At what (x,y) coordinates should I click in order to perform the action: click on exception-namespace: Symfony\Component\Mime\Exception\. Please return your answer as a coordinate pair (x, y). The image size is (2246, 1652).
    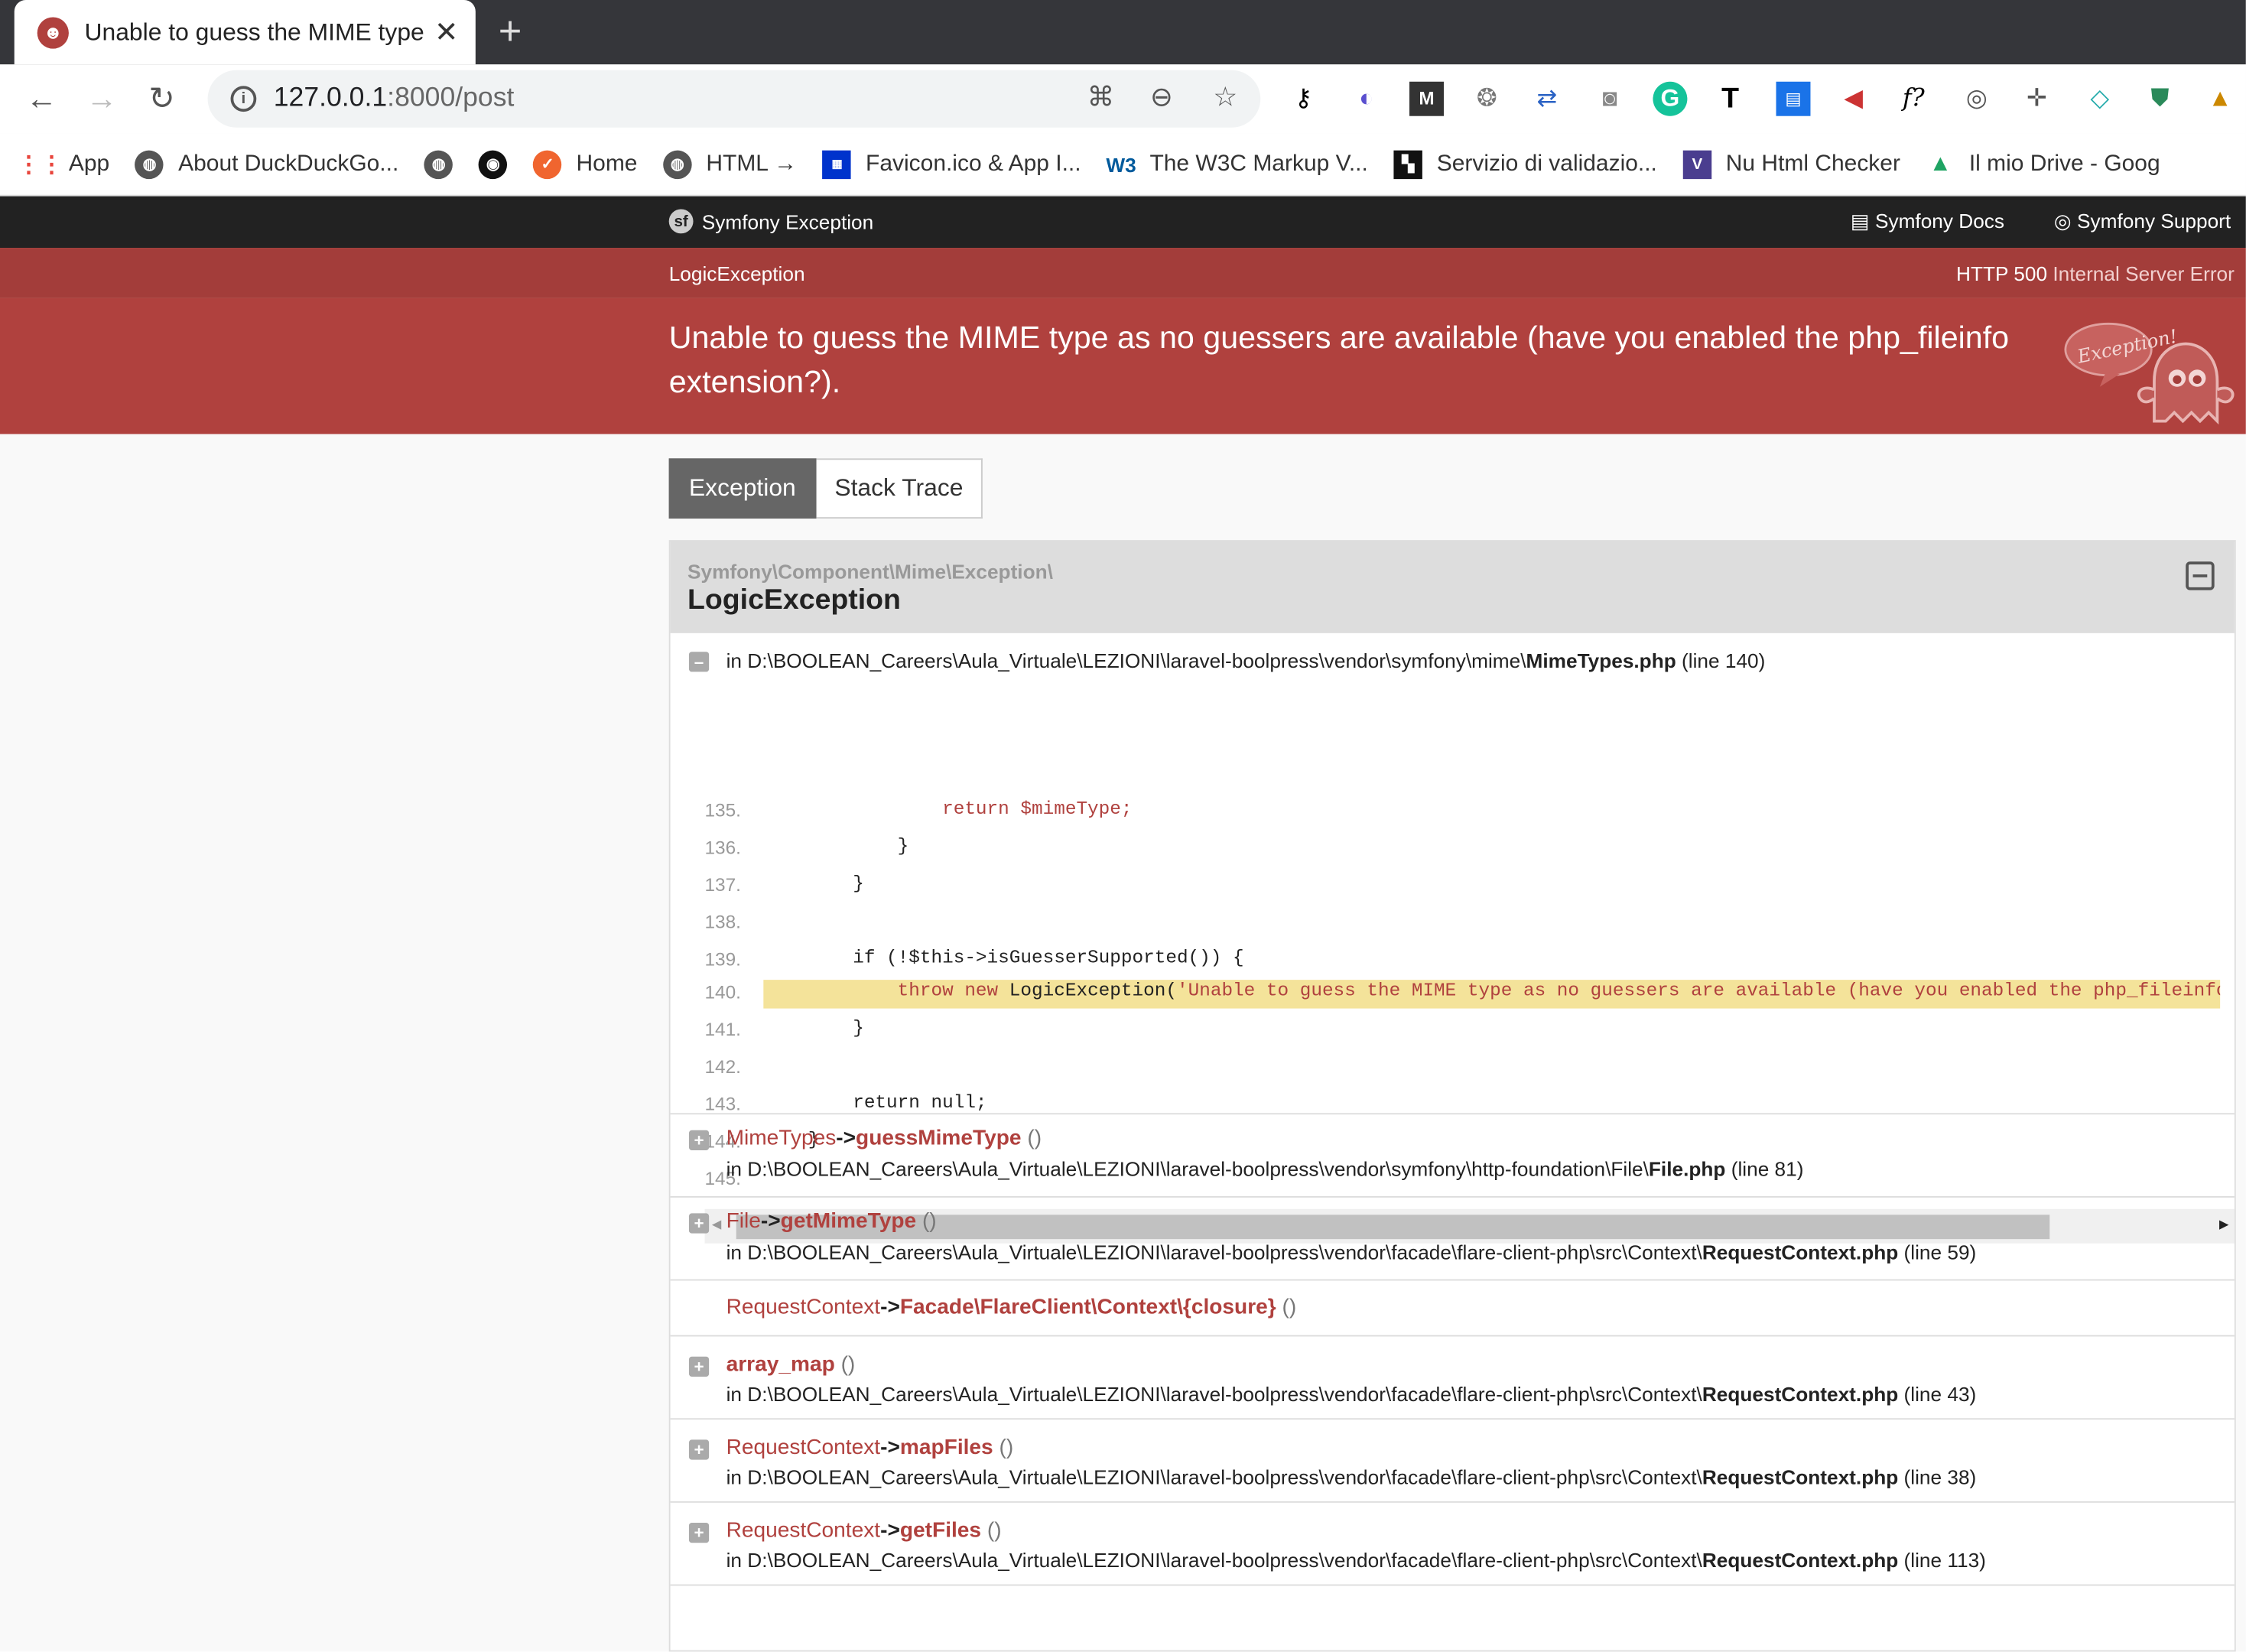
    Looking at the image, I should click on (870, 572).